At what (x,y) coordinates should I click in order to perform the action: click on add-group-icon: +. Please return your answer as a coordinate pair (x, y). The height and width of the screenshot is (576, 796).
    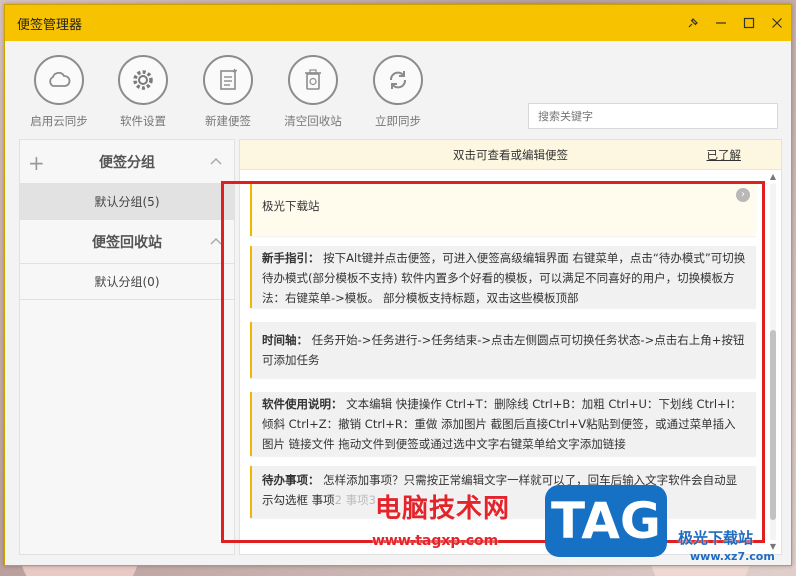
    Looking at the image, I should click on (36, 163).